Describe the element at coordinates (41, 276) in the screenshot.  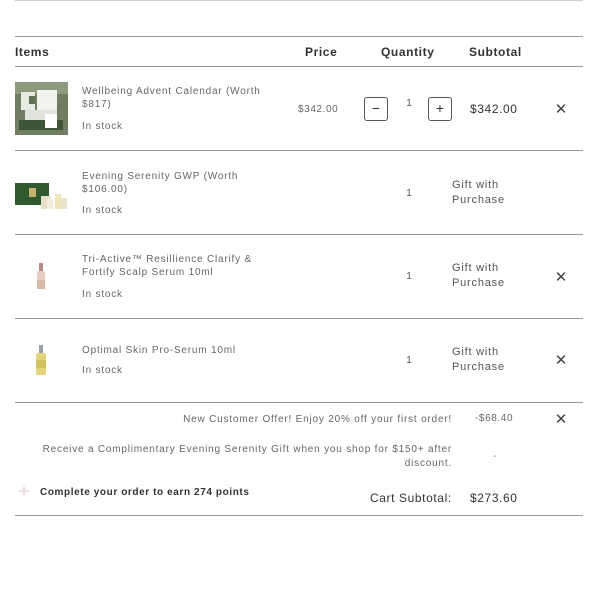
I see `scalp-serum-image` at that location.